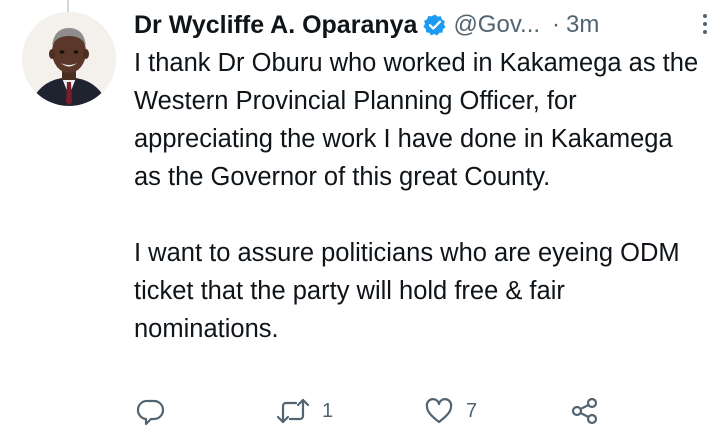 This screenshot has height=426, width=720. I want to click on author-name: Dr Wycliffe A. Oparanya, so click(275, 25).